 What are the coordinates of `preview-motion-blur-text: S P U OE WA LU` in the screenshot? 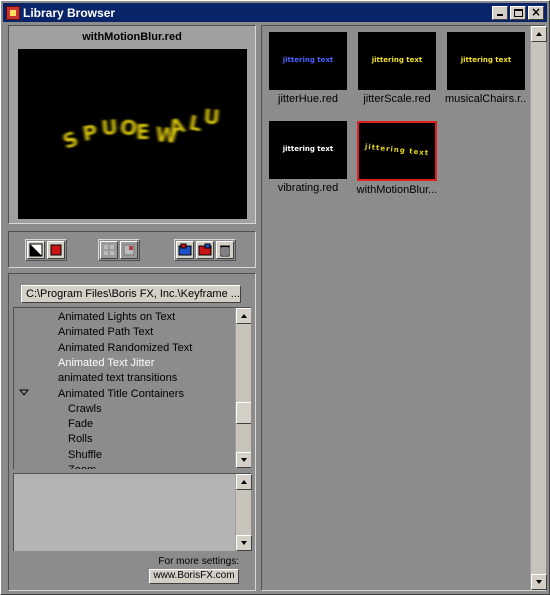 It's located at (140, 129).